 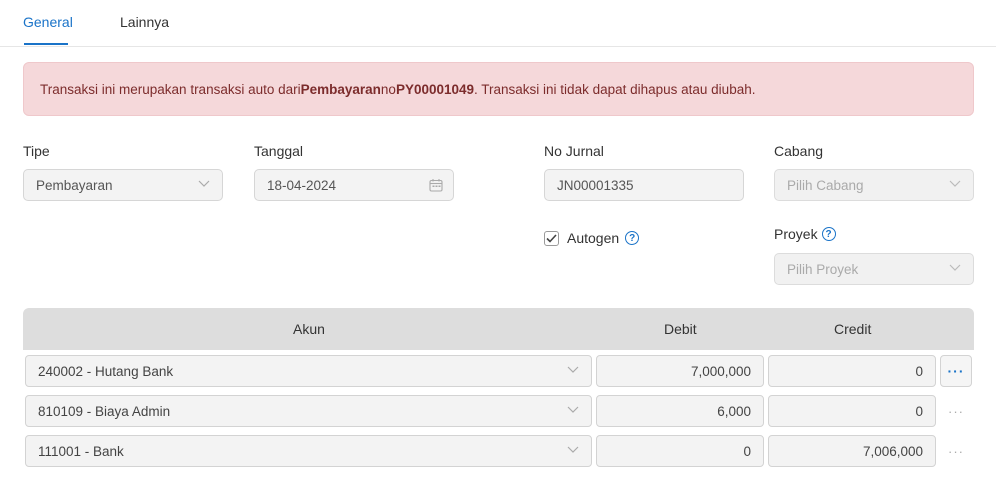 What do you see at coordinates (680, 371) in the screenshot?
I see `row-1-debit-input: 7,000,000` at bounding box center [680, 371].